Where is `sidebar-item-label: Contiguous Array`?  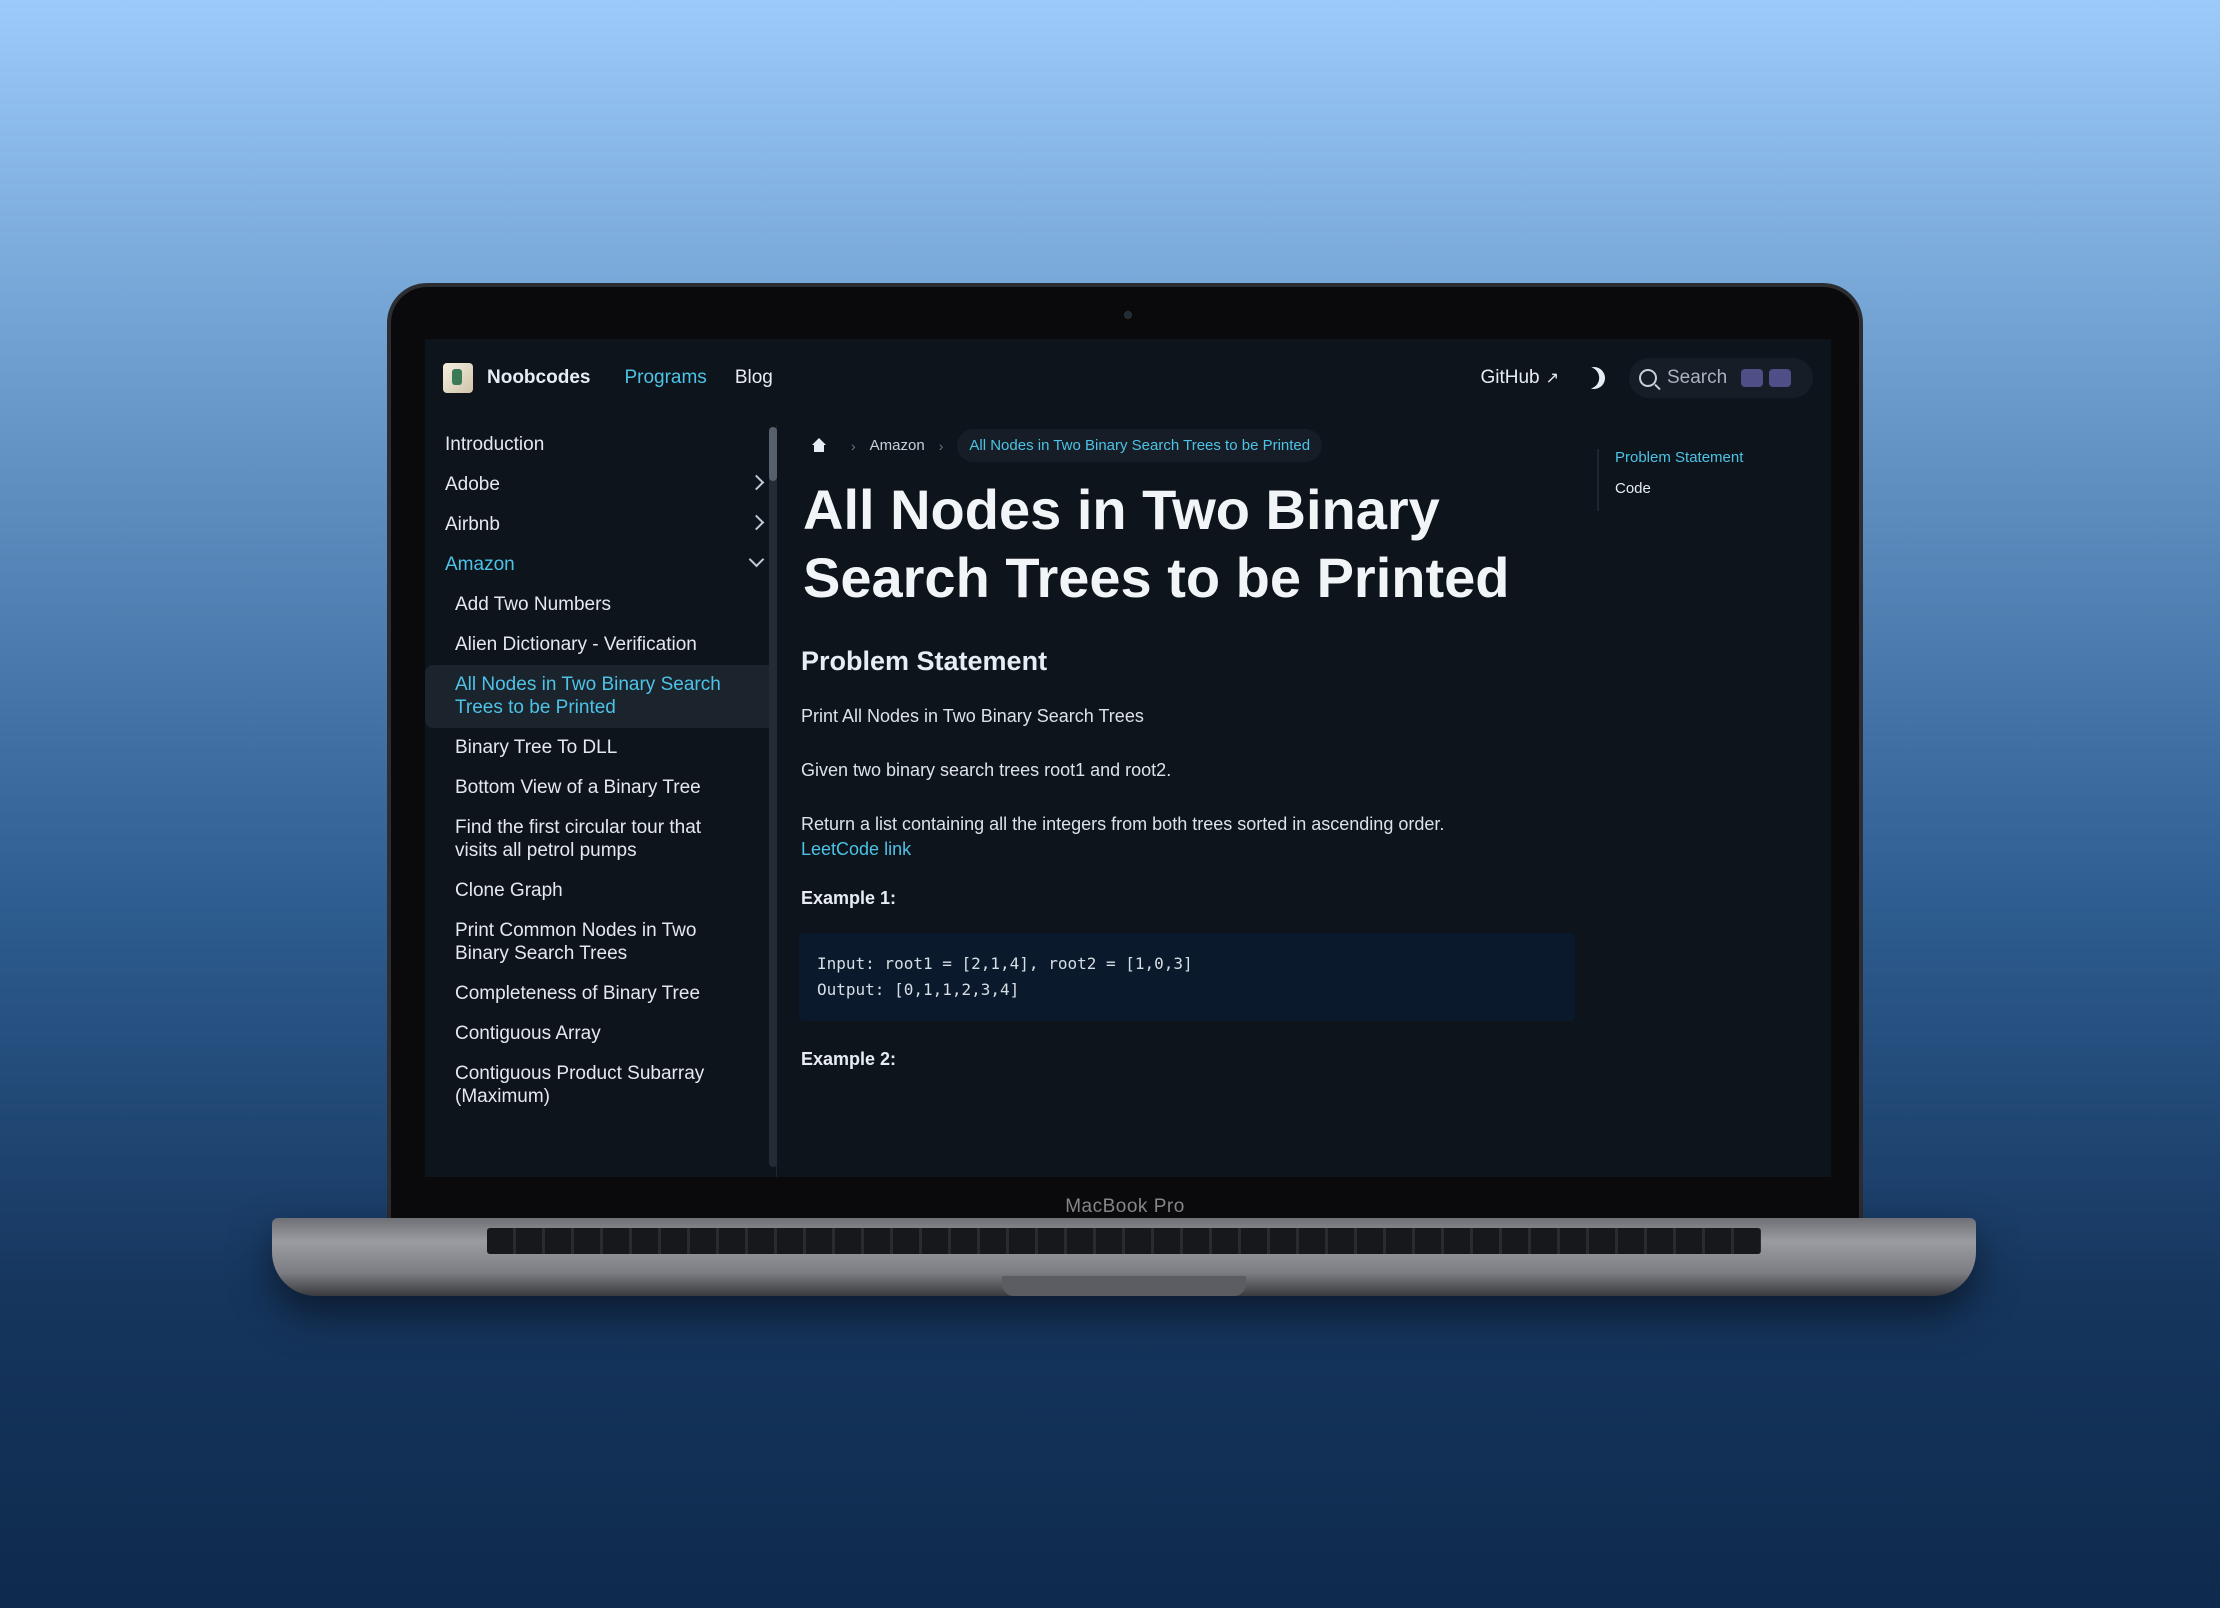 sidebar-item-label: Contiguous Array is located at coordinates (528, 1033).